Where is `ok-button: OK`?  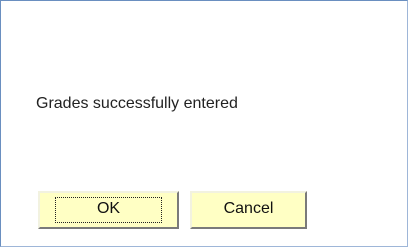 ok-button: OK is located at coordinates (108, 210).